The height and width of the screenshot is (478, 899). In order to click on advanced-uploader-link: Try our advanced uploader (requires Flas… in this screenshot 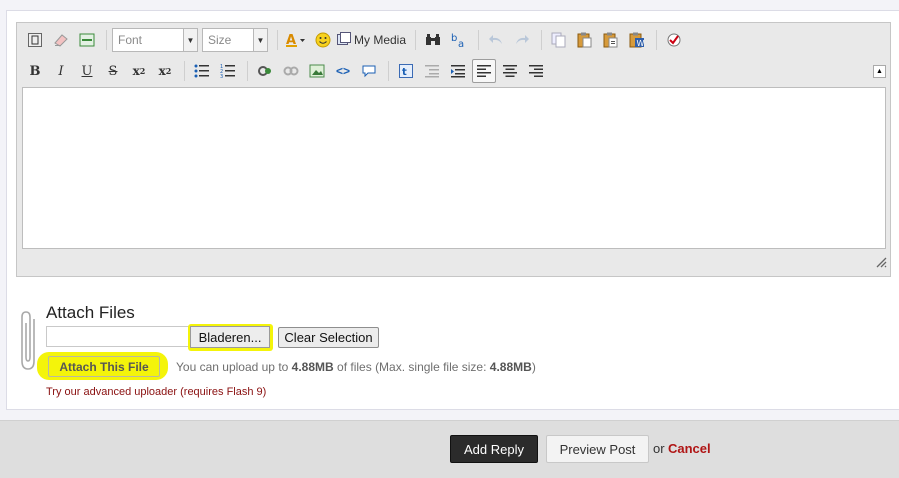, I will do `click(156, 392)`.